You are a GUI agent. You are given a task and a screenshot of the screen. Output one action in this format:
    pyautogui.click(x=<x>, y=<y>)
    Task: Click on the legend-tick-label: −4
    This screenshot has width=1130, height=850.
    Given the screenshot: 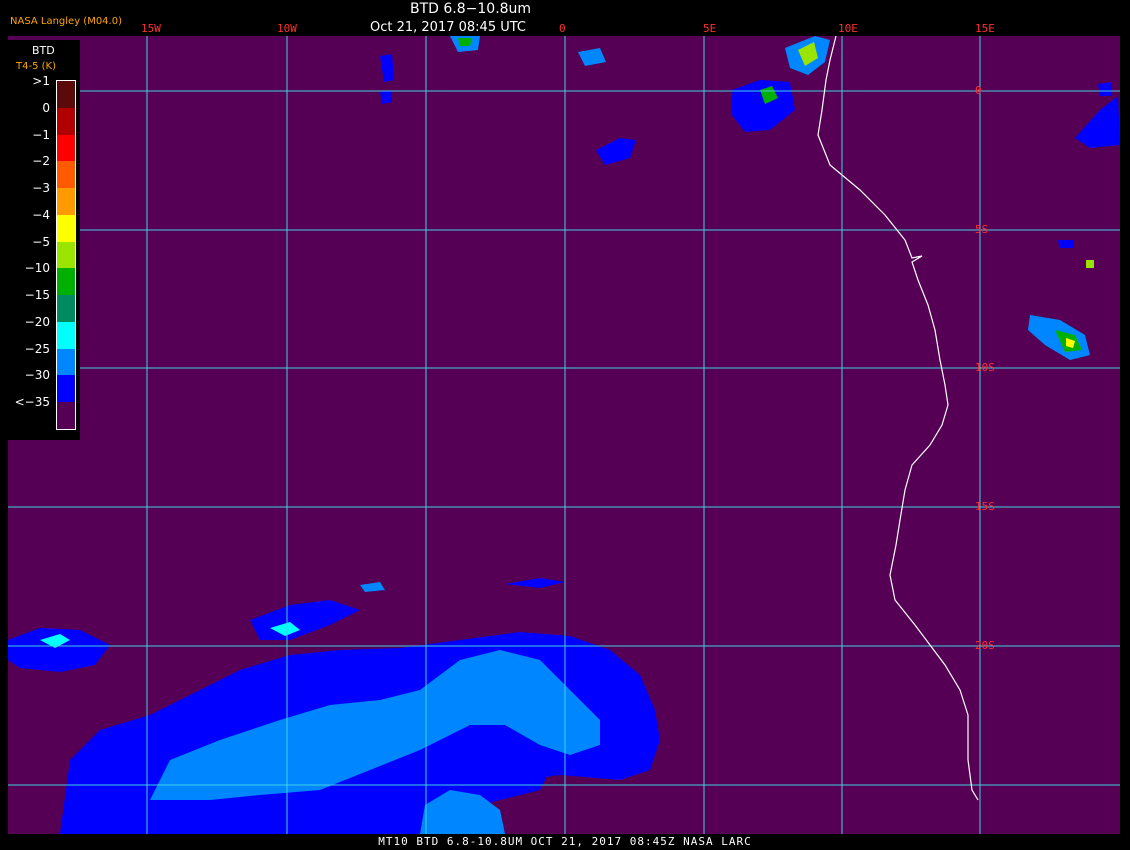 What is the action you would take?
    pyautogui.click(x=41, y=214)
    